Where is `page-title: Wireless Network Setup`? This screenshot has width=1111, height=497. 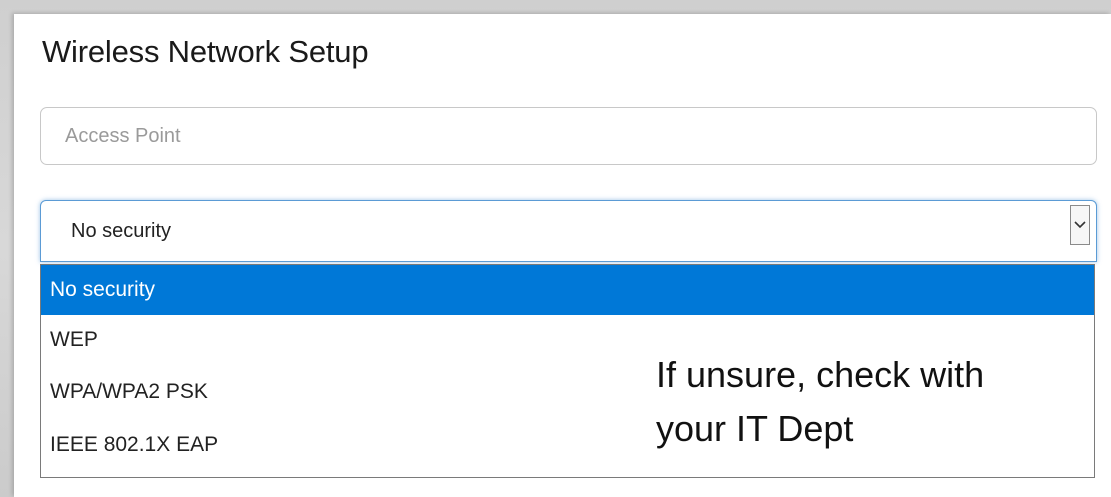 page-title: Wireless Network Setup is located at coordinates (205, 51).